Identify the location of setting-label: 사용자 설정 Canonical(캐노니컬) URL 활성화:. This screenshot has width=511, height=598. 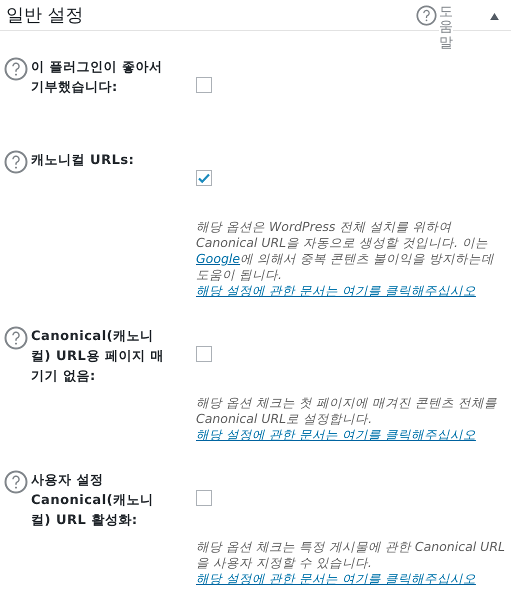
(93, 501).